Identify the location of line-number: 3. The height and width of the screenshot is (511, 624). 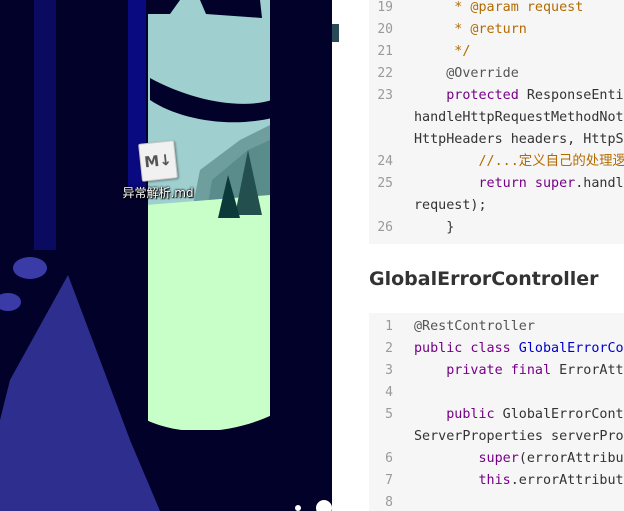
(389, 370).